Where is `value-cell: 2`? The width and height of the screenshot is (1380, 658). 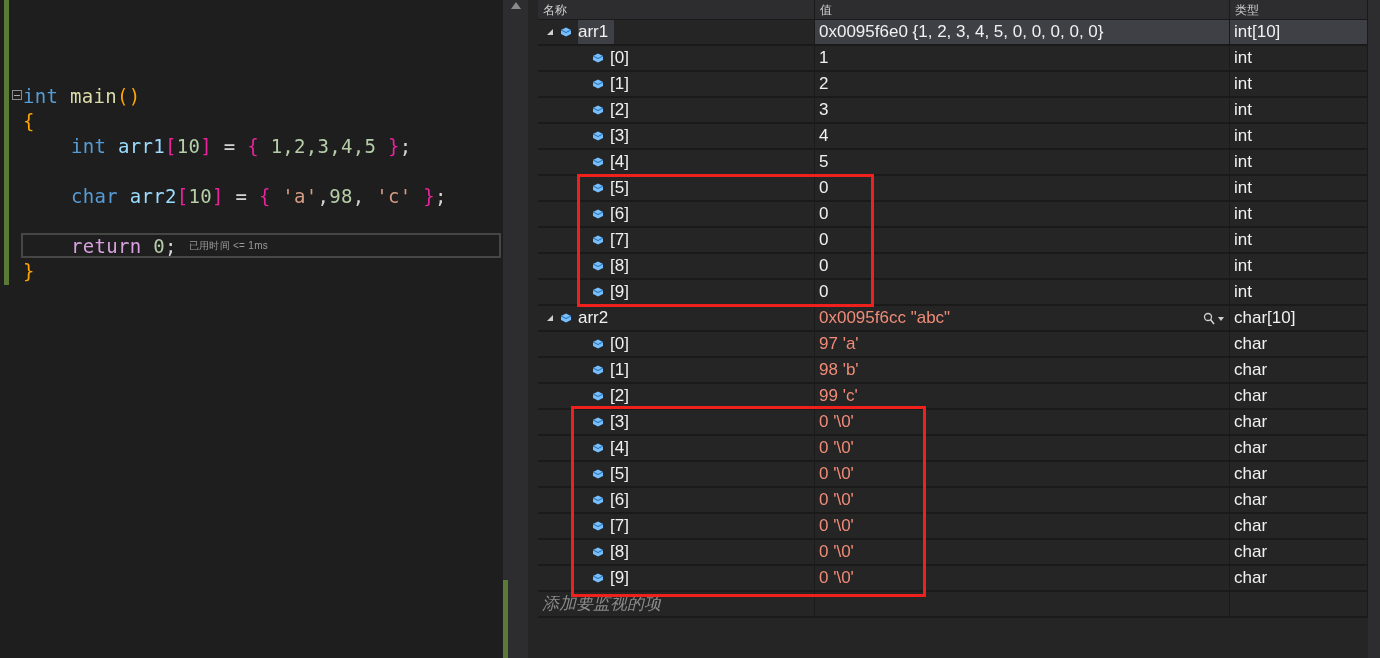
value-cell: 2 is located at coordinates (1022, 85).